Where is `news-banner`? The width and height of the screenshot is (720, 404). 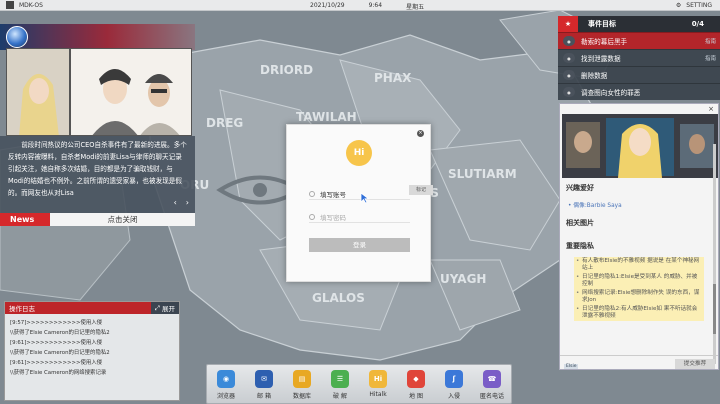 news-banner is located at coordinates (97, 37).